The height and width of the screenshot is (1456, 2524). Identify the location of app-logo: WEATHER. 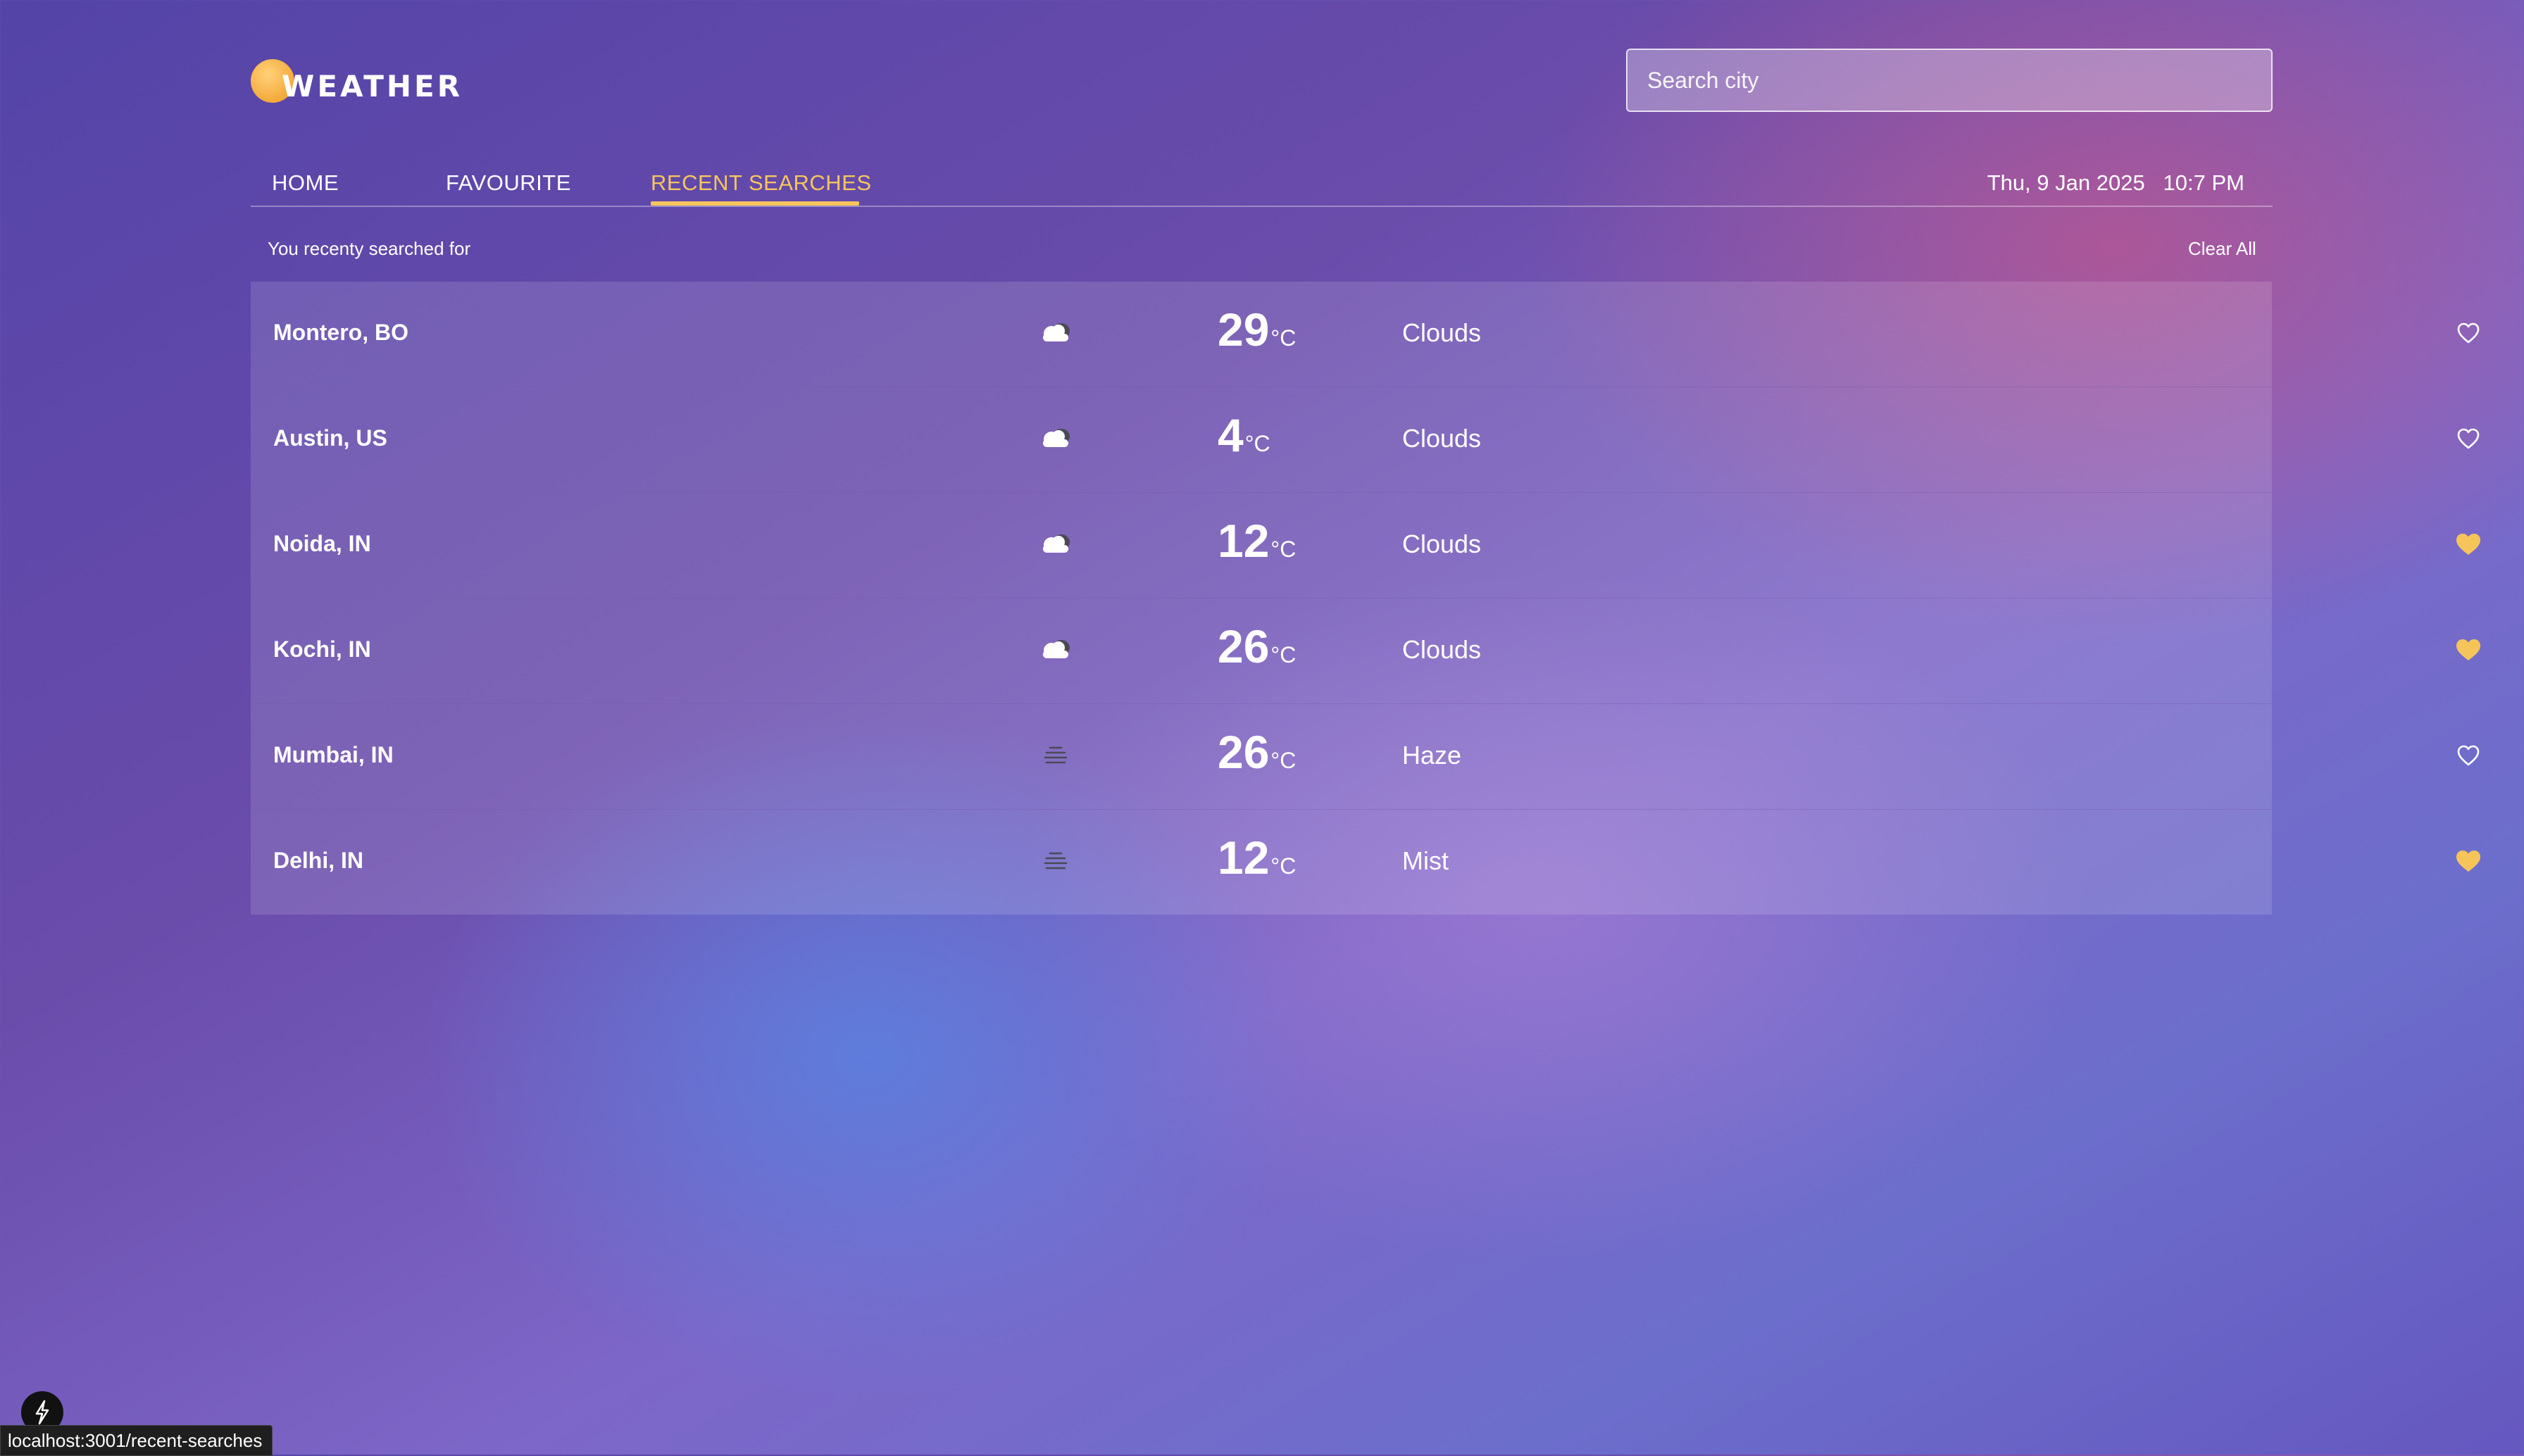
(356, 81).